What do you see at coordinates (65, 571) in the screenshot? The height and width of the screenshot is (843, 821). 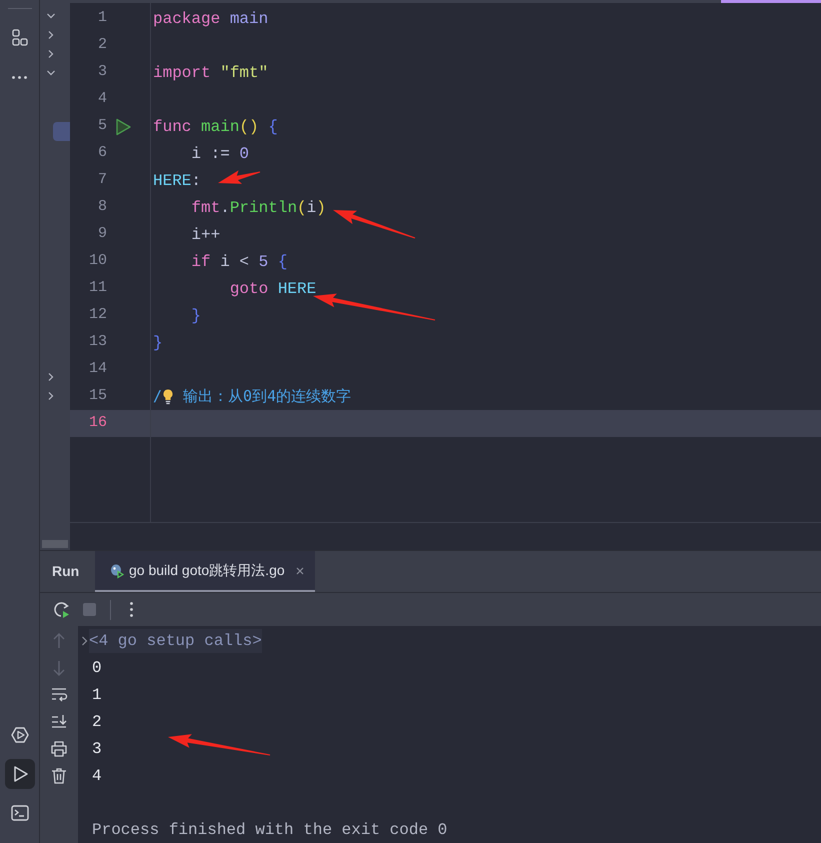 I see `panel-title: Run` at bounding box center [65, 571].